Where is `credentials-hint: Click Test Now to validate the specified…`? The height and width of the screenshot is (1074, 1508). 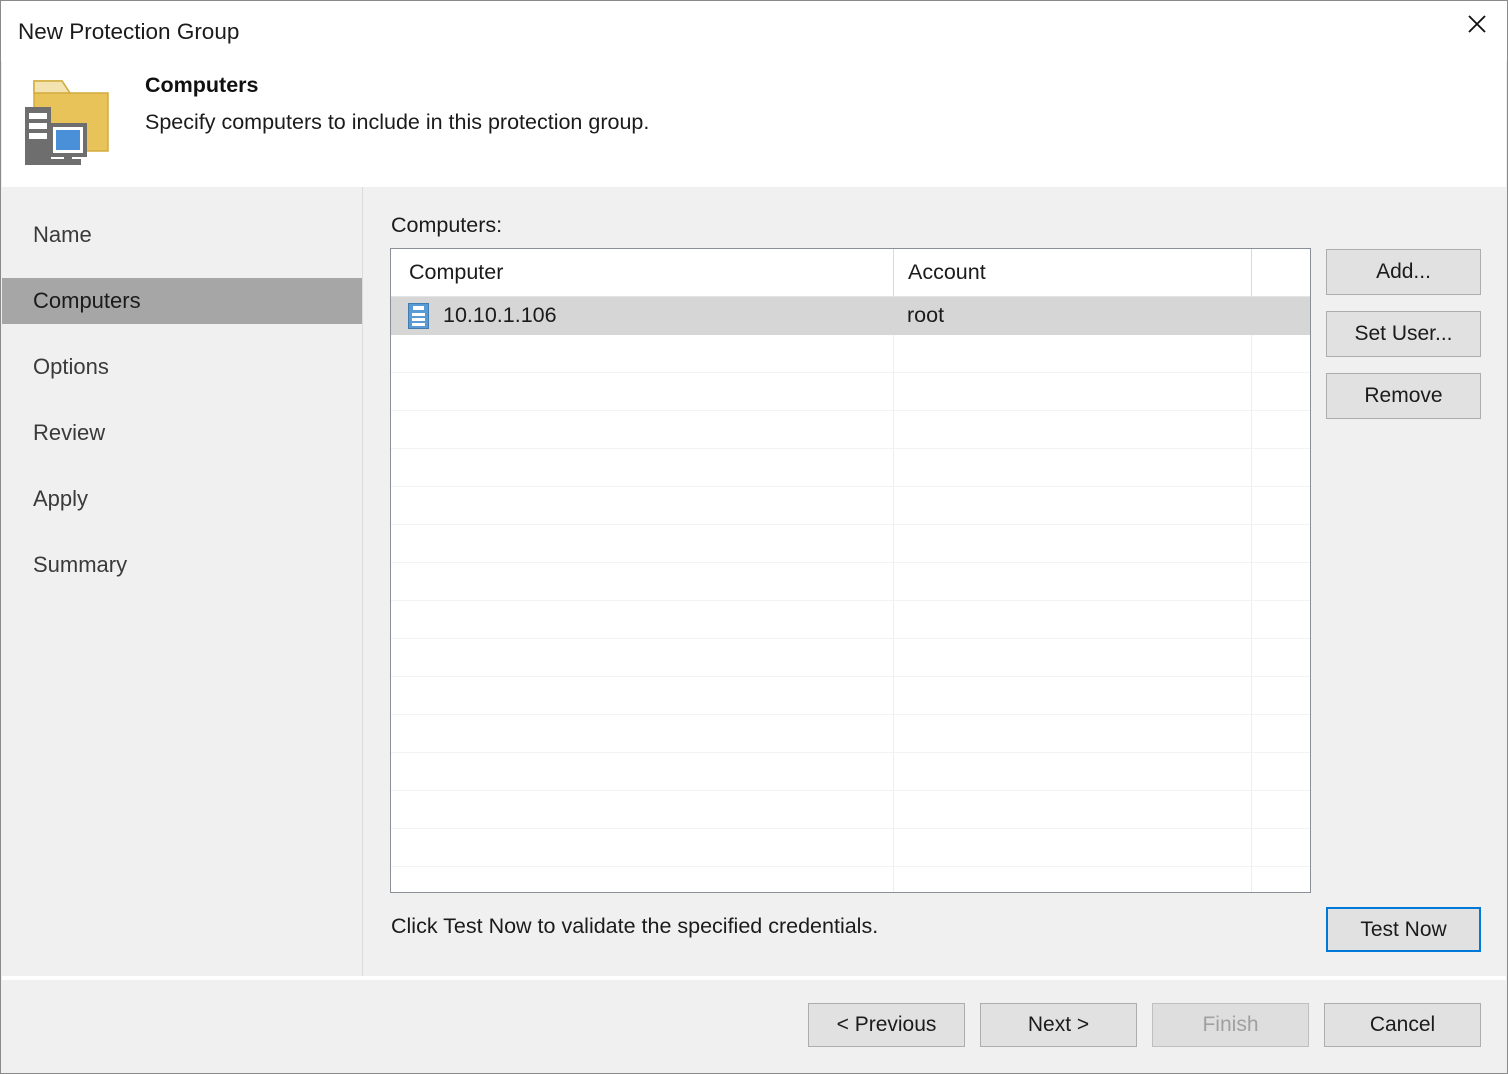 credentials-hint: Click Test Now to validate the specified… is located at coordinates (635, 926).